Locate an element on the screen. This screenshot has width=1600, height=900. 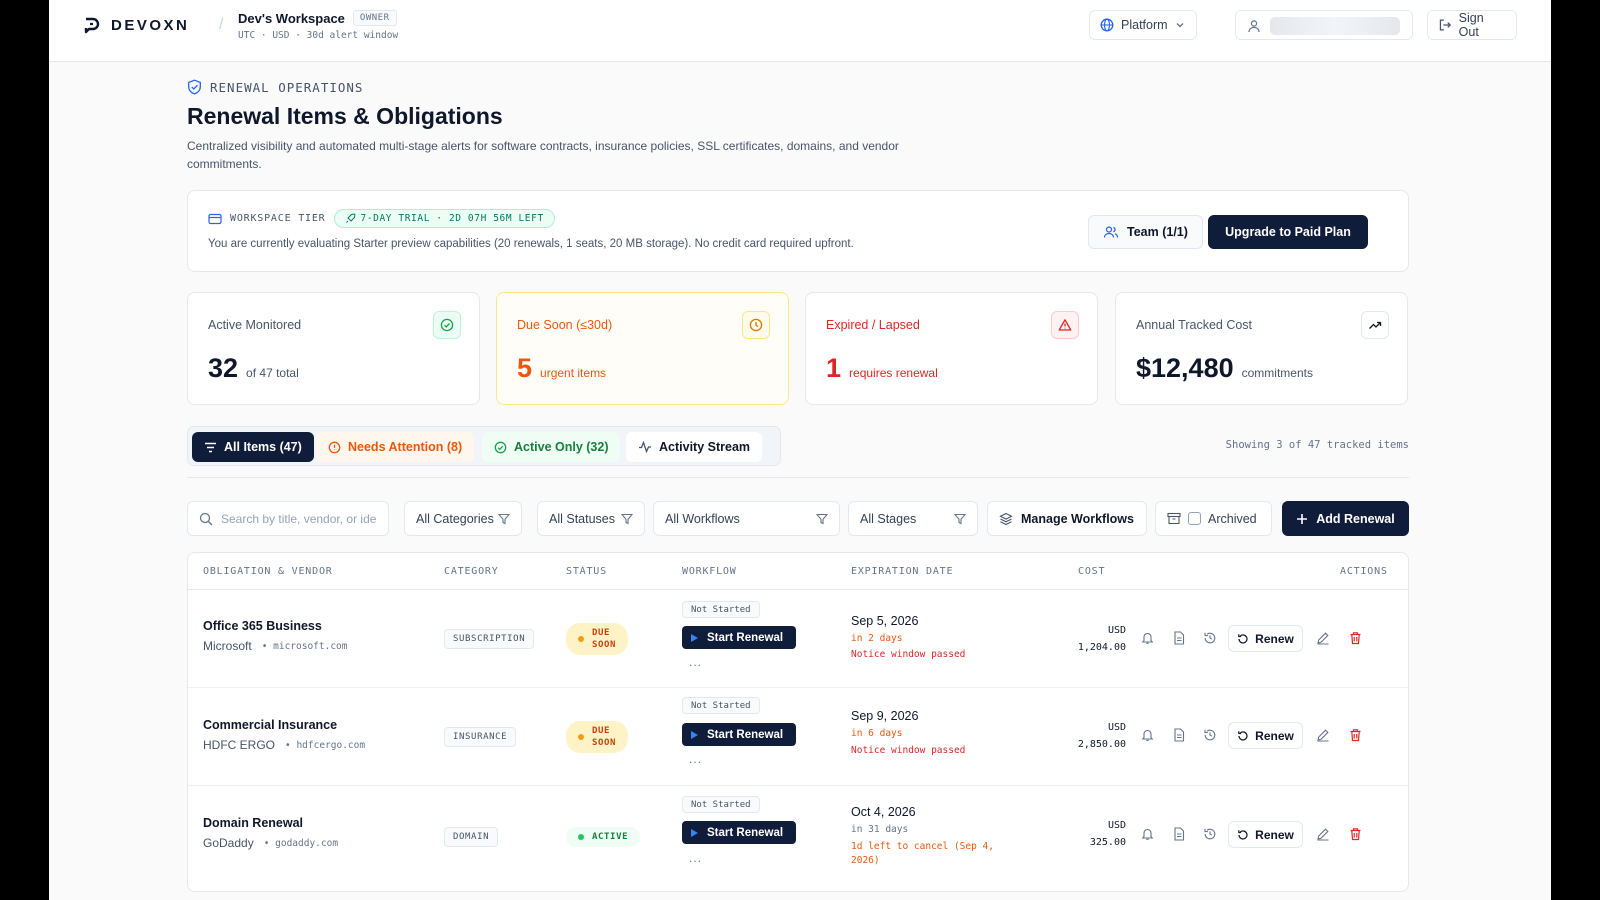
archived-toggle: Archived is located at coordinates (1213, 518).